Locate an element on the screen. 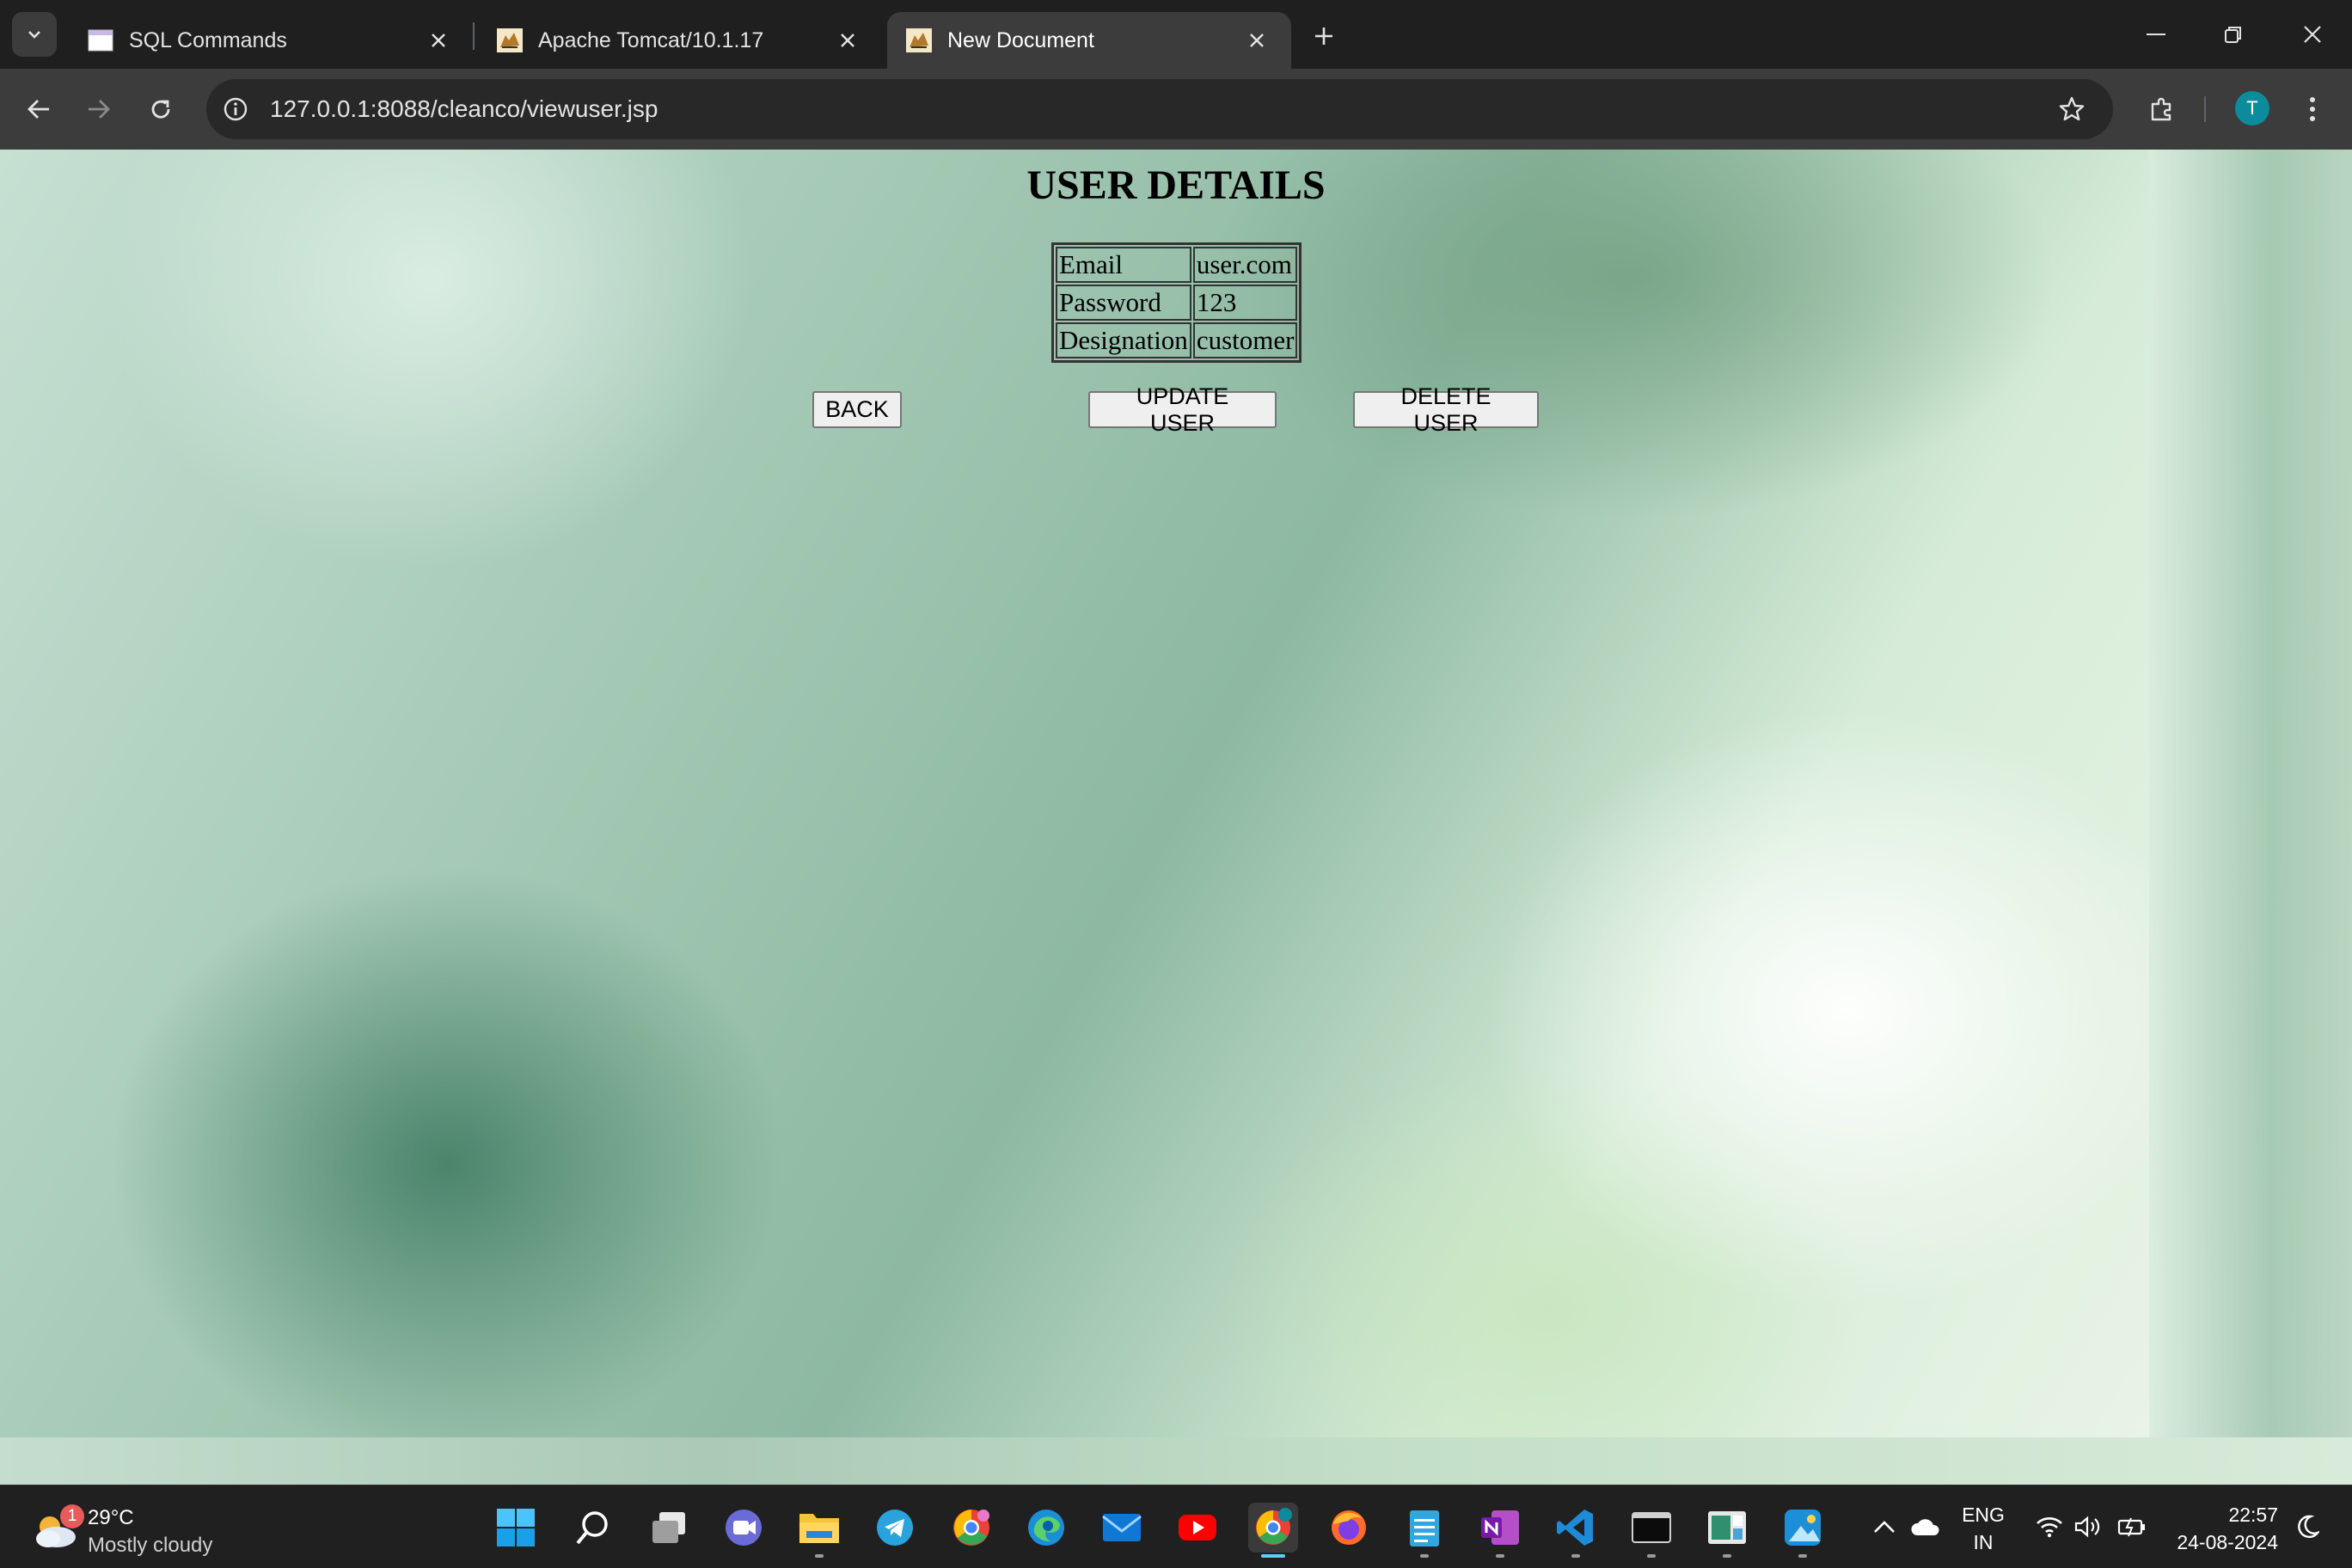  tab-title: SQL Commands is located at coordinates (208, 40).